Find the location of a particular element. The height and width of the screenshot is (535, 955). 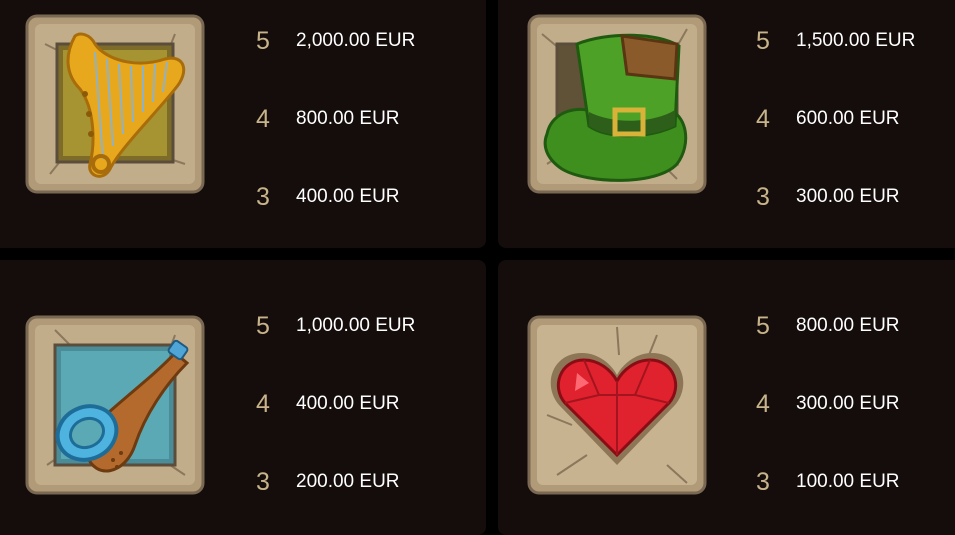

payout-row: 4 400.00 EUR is located at coordinates (328, 404).